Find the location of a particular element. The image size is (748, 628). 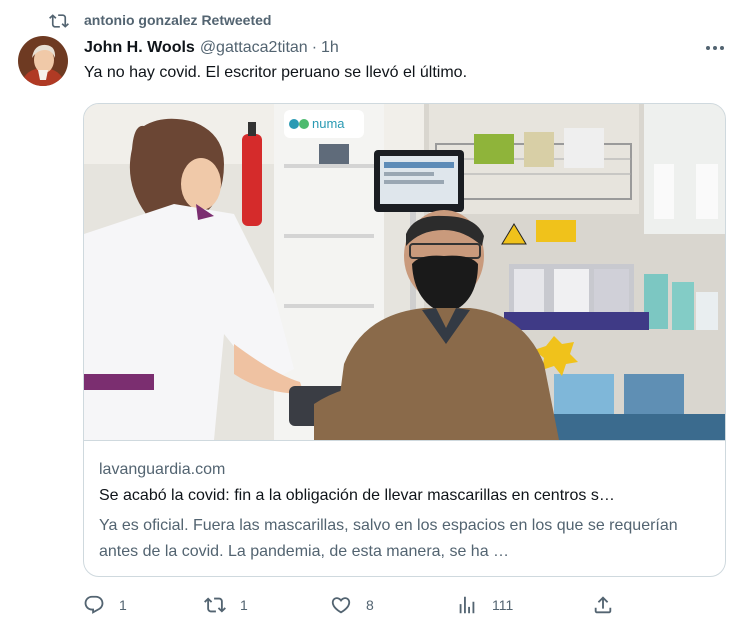

views-button: 111 is located at coordinates (484, 605).